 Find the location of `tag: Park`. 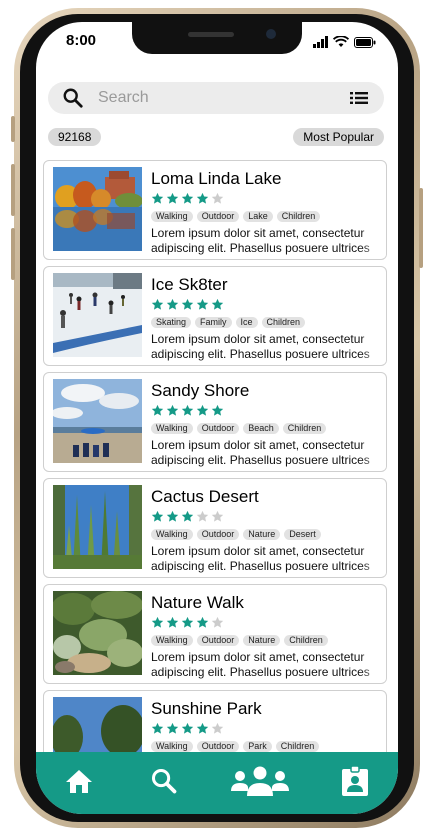

tag: Park is located at coordinates (257, 746).